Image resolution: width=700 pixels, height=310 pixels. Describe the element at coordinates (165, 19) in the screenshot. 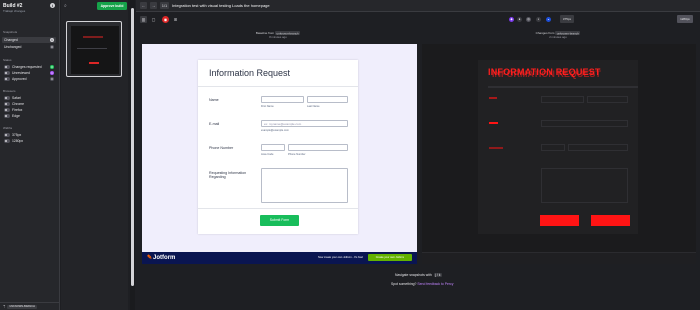

I see `diff-toggle-icon: ◉` at that location.